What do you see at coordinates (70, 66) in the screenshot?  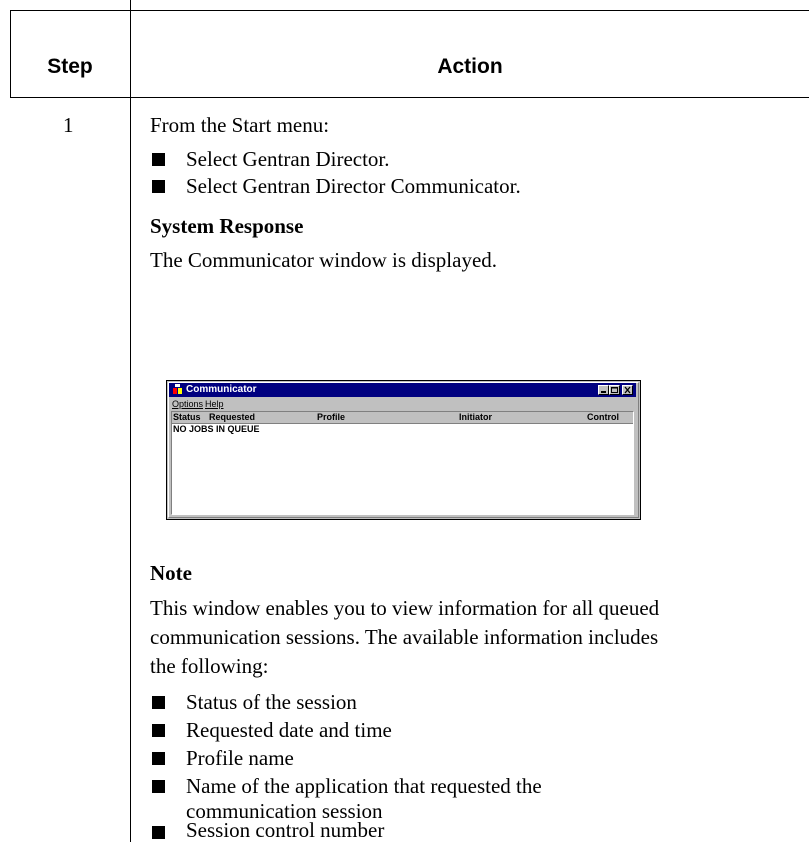 I see `column-header-step: Step` at bounding box center [70, 66].